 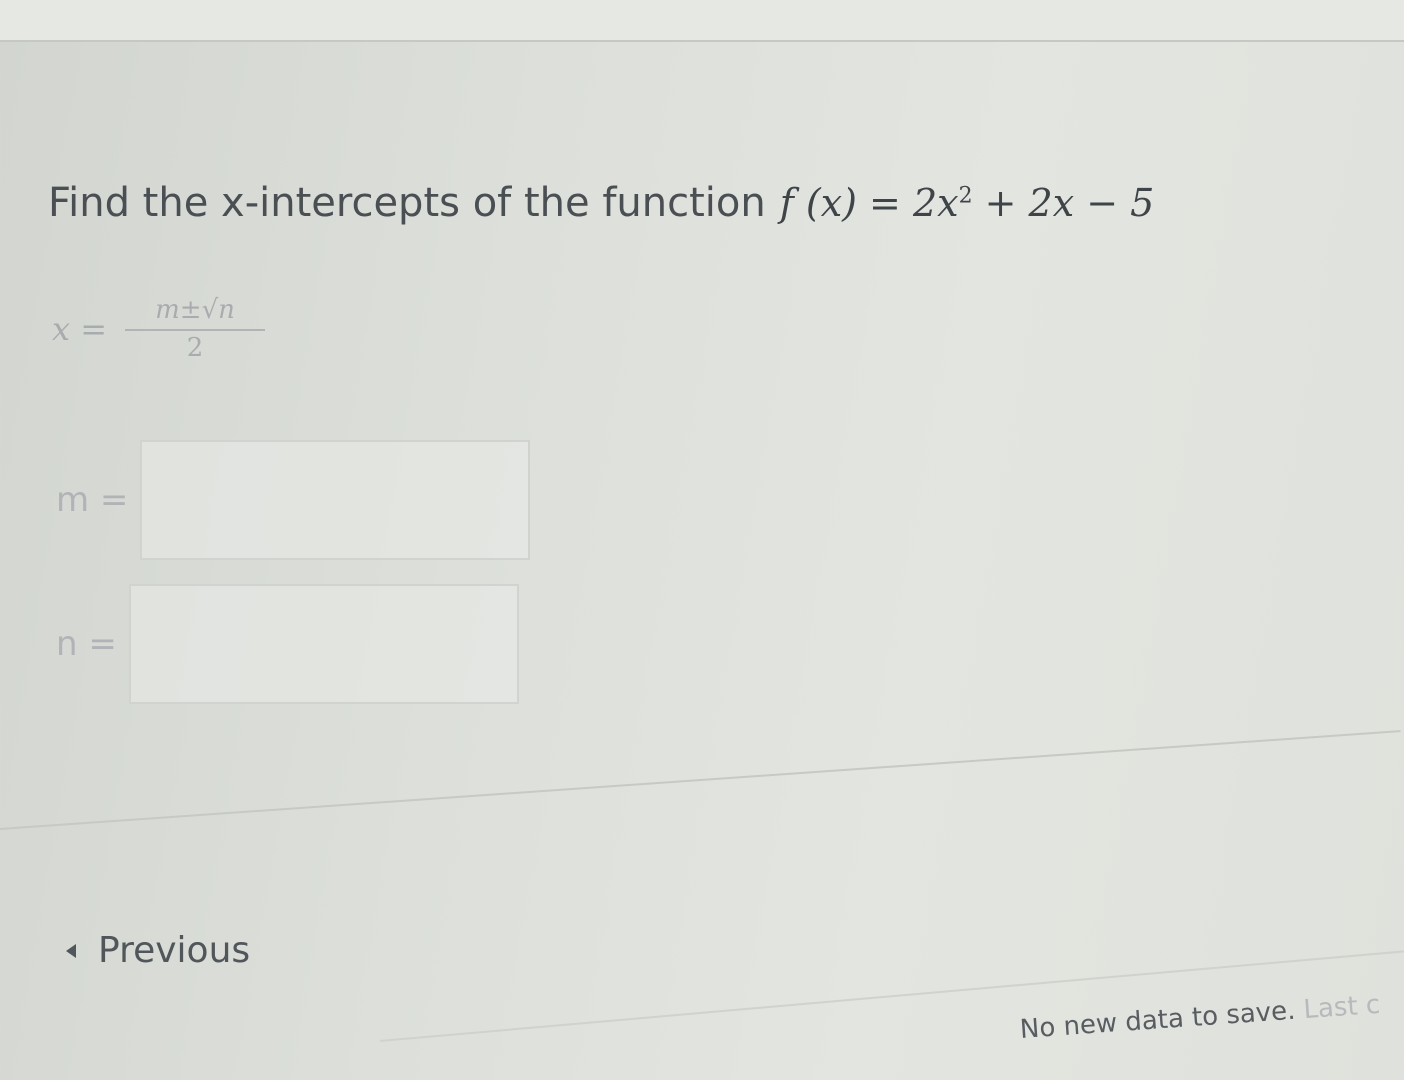 What do you see at coordinates (335, 500) in the screenshot?
I see `m-input` at bounding box center [335, 500].